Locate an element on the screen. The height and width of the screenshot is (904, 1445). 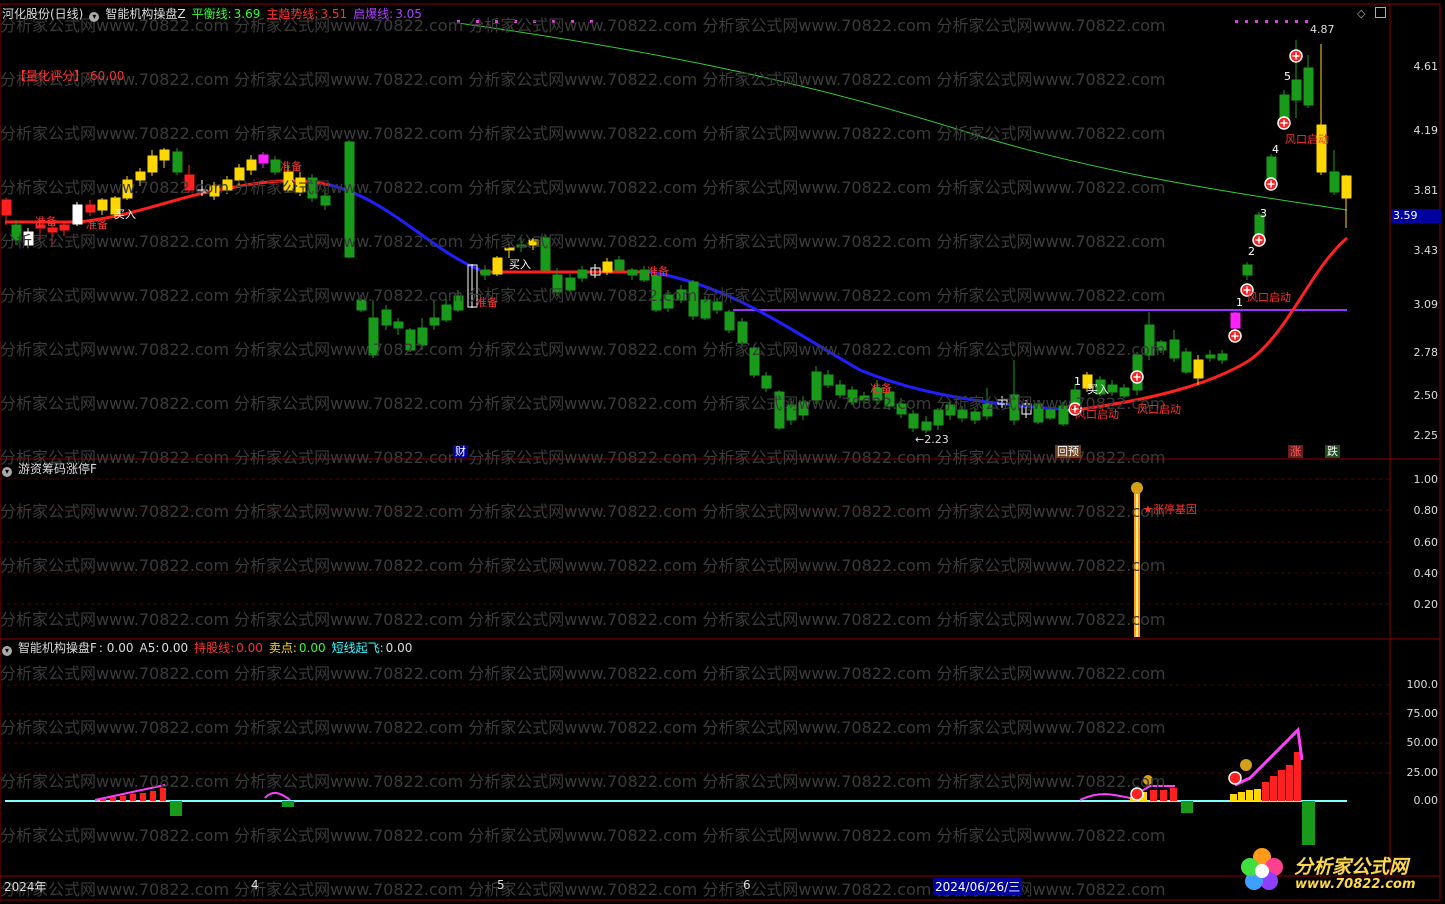
buy-signal: 买入 is located at coordinates (125, 214).